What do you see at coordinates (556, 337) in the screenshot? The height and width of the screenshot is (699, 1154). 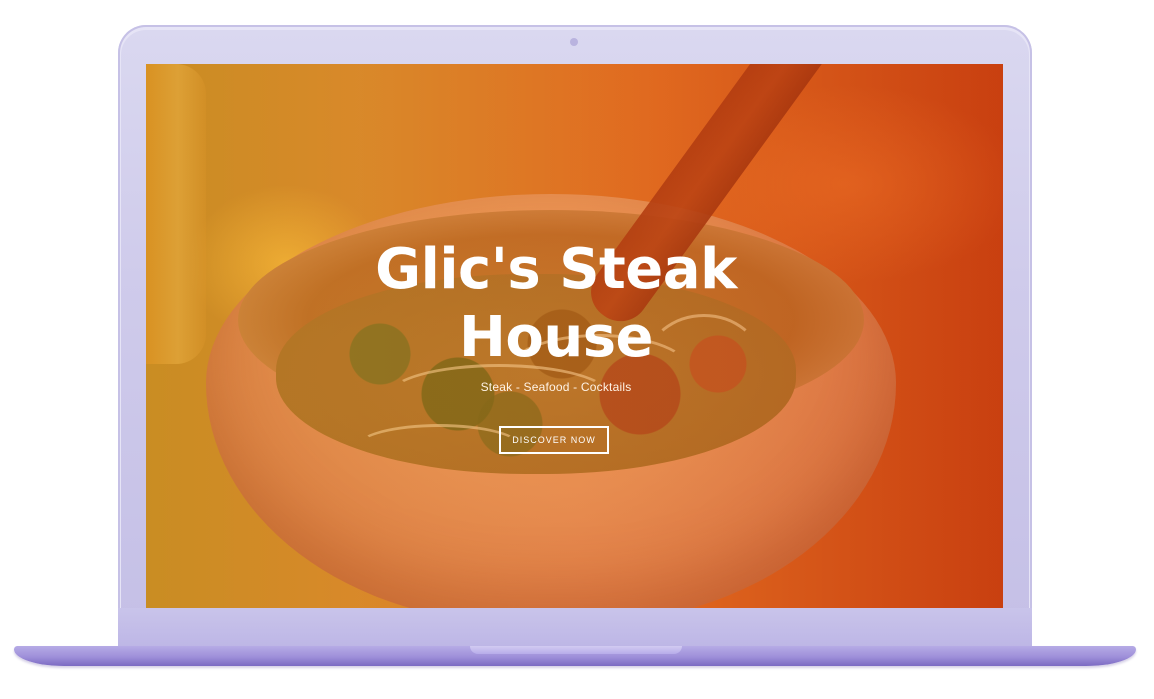 I see `hero-title-line-2: House` at bounding box center [556, 337].